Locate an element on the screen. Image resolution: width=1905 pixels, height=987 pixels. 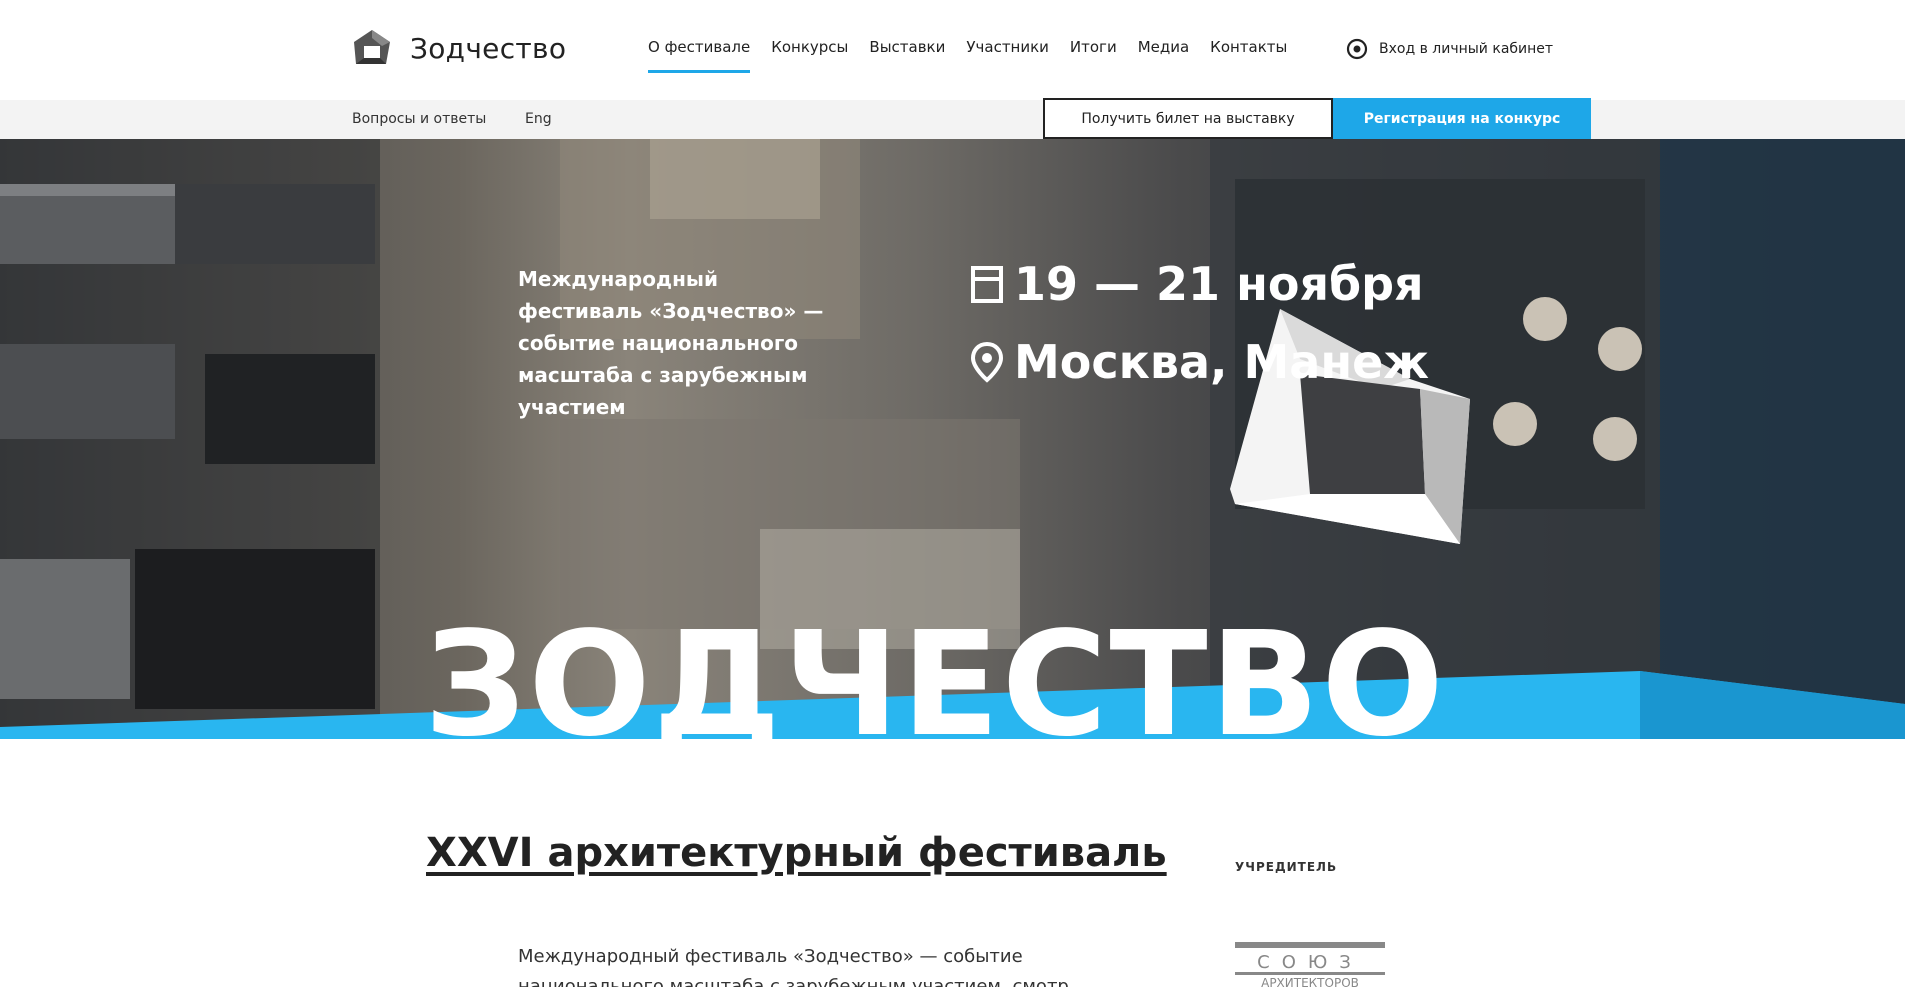
logo-text: Зодчество is located at coordinates (488, 48).